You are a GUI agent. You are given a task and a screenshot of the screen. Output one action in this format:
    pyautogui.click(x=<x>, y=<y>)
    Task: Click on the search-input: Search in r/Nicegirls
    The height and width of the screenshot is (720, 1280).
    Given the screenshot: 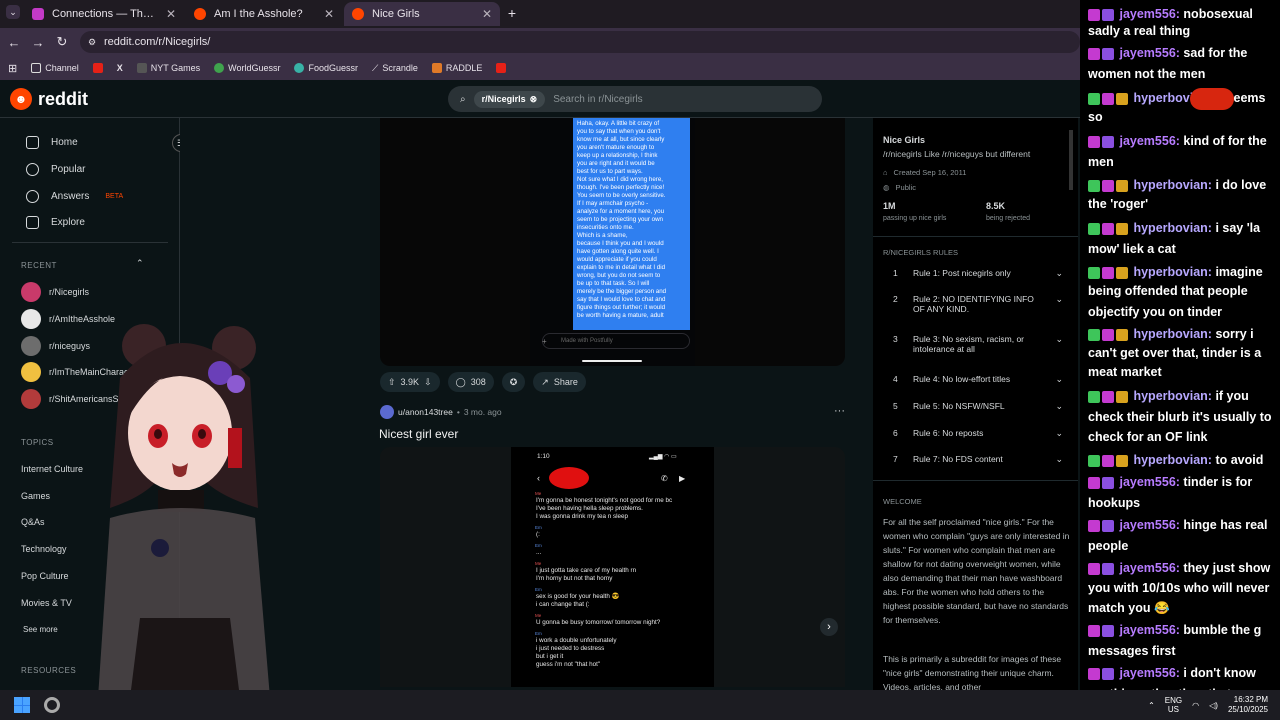 What is the action you would take?
    pyautogui.click(x=597, y=99)
    